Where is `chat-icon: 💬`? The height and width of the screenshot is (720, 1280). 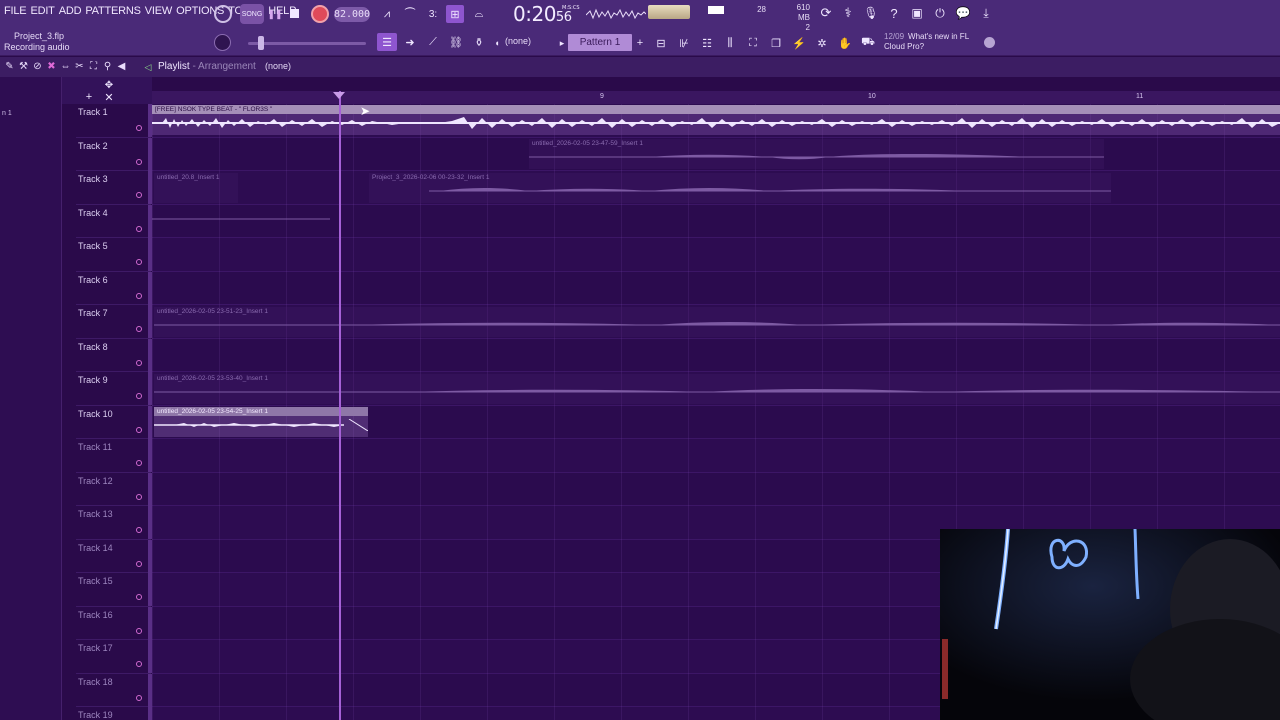
chat-icon: 💬 is located at coordinates (963, 13).